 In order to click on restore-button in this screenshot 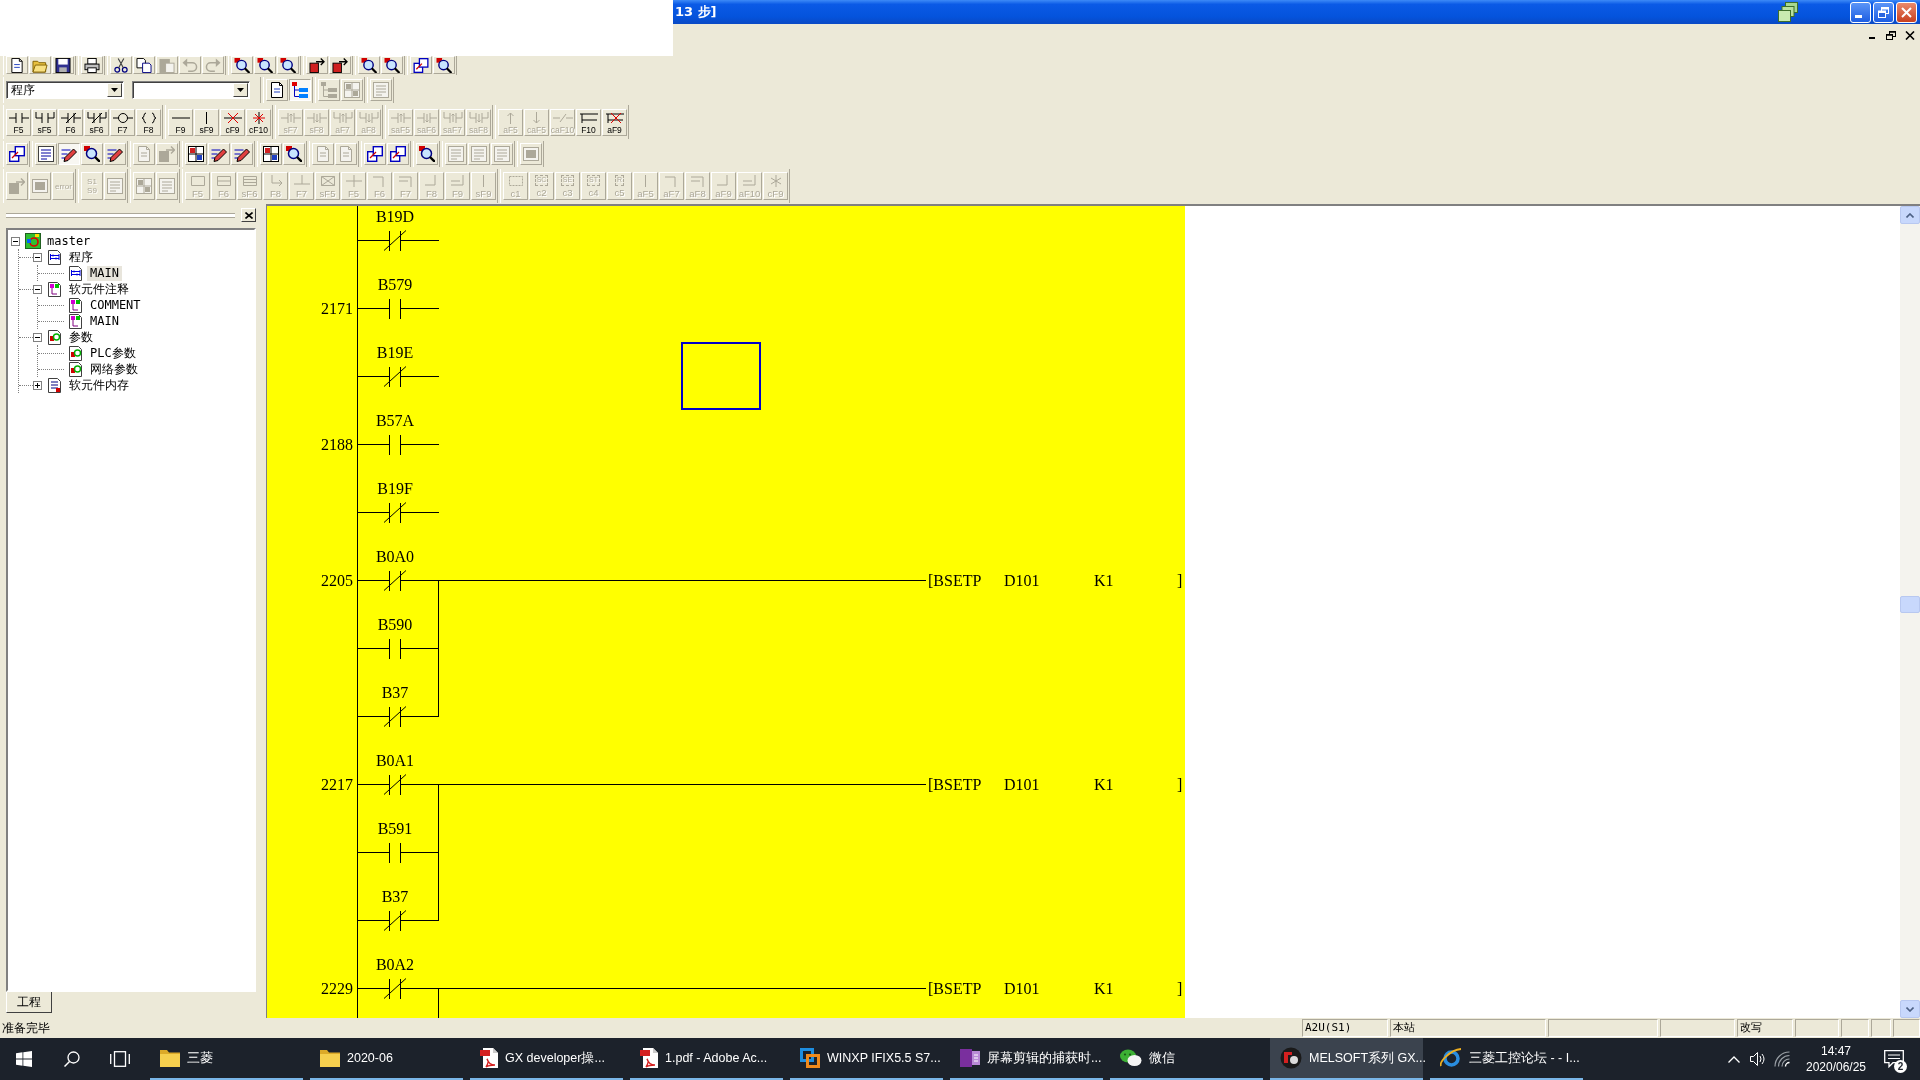, I will do `click(1891, 35)`.